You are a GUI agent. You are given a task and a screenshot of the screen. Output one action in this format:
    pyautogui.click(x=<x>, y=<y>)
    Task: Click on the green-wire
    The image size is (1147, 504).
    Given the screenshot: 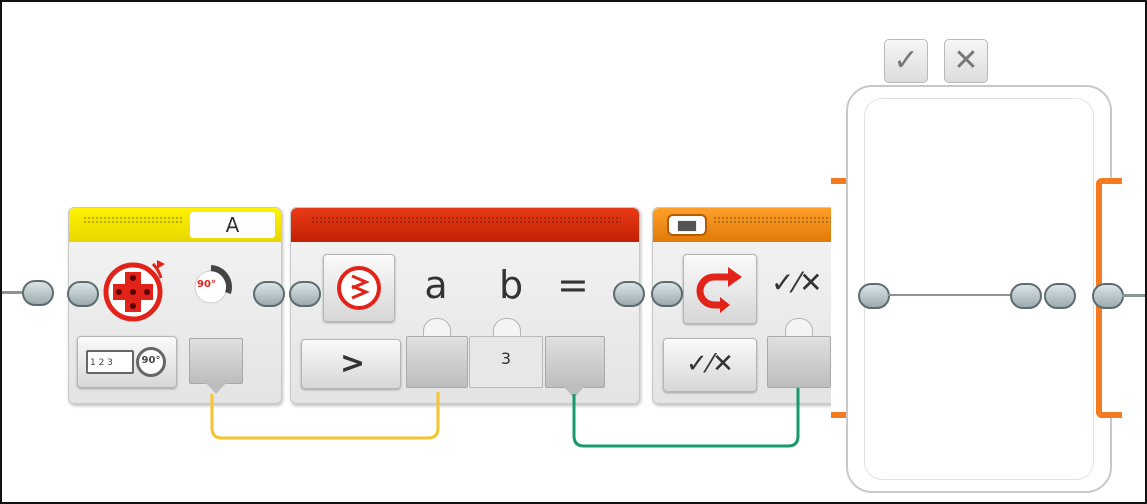 What is the action you would take?
    pyautogui.click(x=686, y=418)
    